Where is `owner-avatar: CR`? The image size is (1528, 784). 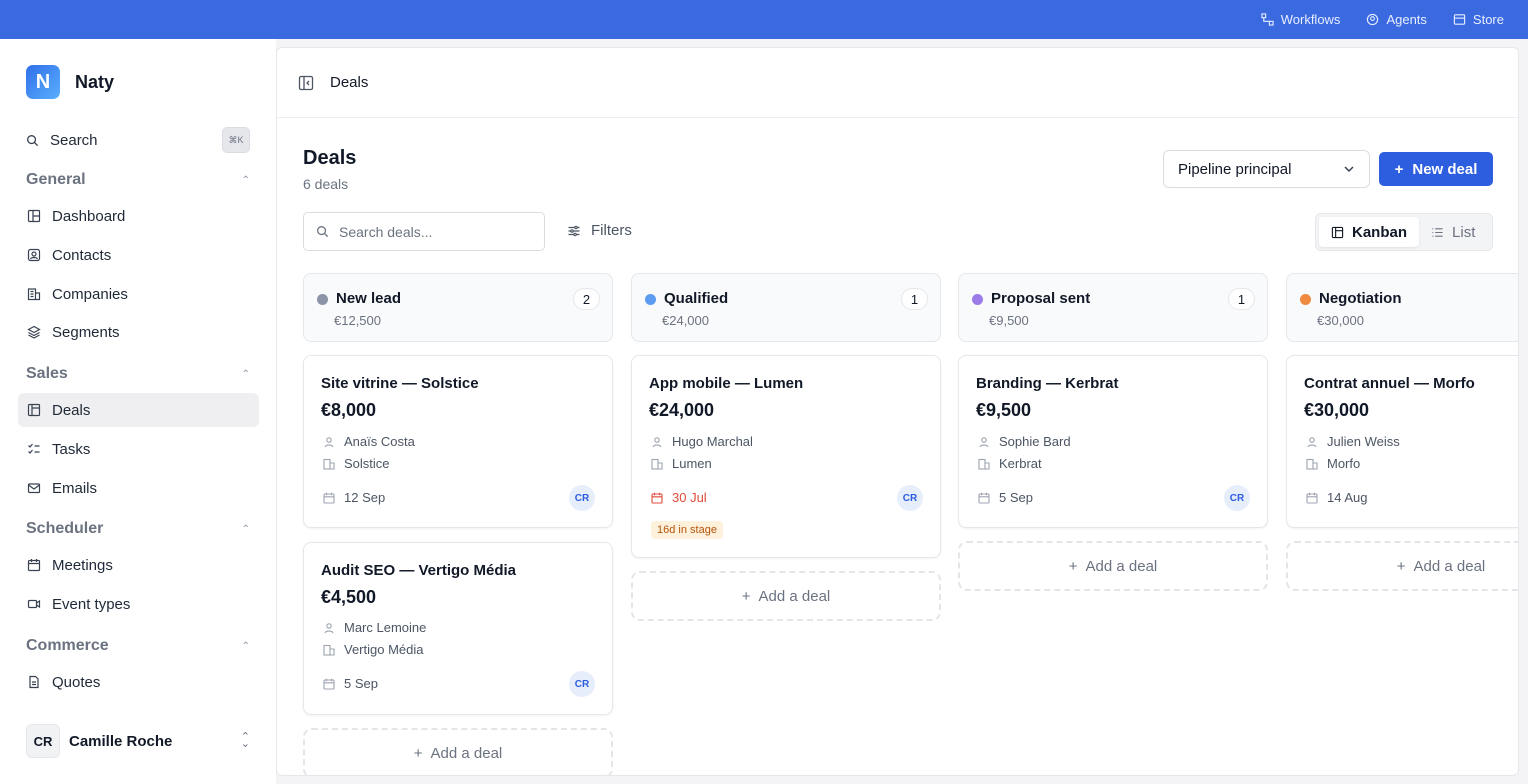 owner-avatar: CR is located at coordinates (910, 498).